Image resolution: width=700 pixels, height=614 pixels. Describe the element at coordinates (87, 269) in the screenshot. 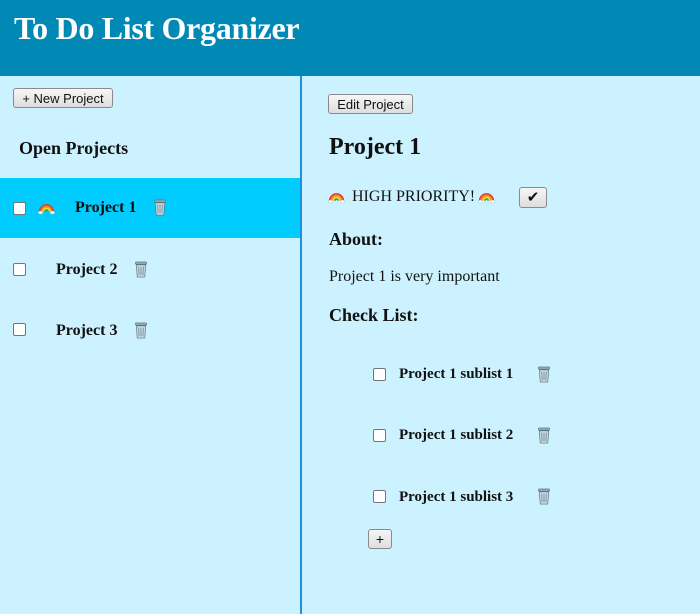

I see `project-name: Project 2` at that location.